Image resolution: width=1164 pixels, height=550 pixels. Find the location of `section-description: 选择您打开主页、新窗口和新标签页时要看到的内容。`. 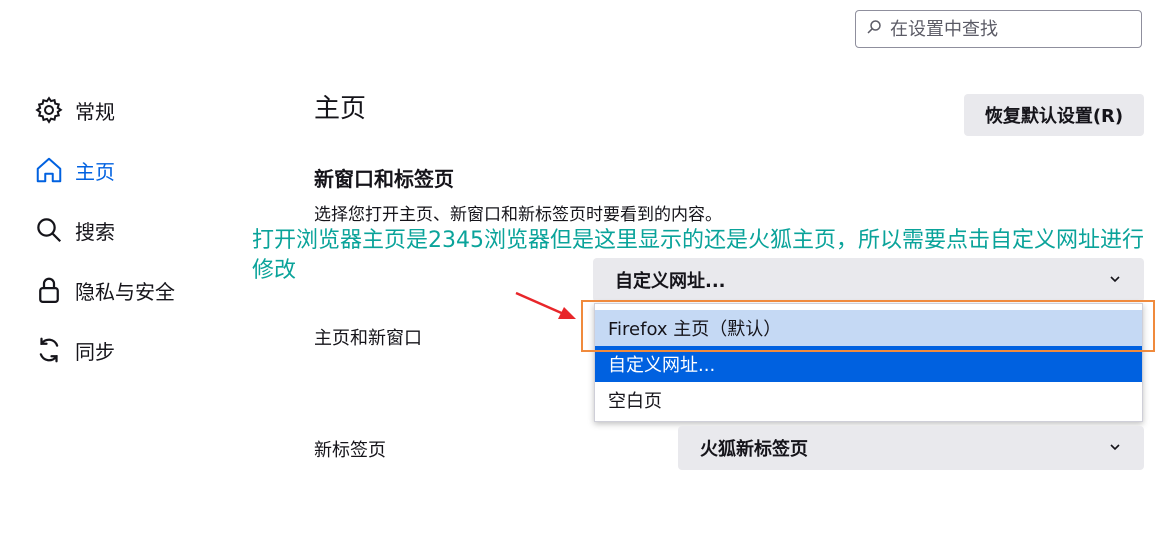

section-description: 选择您打开主页、新窗口和新标签页时要看到的内容。 is located at coordinates (518, 215).